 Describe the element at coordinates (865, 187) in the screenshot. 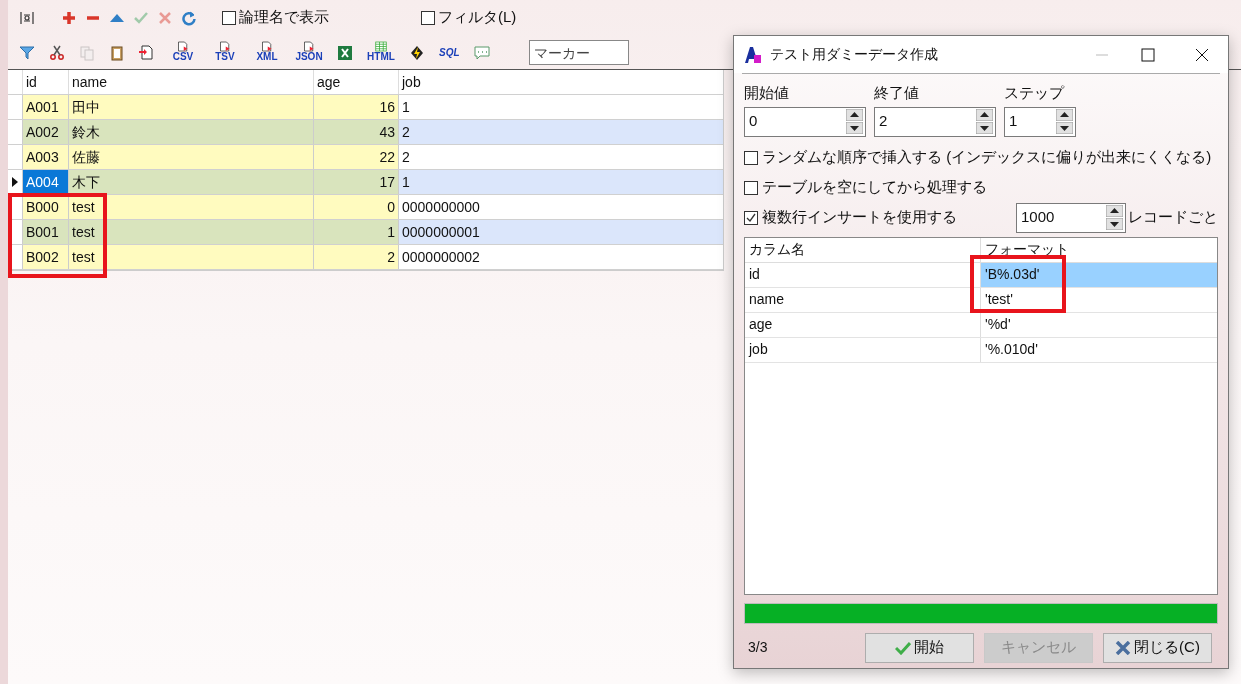

I see `checkbox-option: テーブルを空にしてから処理する` at that location.